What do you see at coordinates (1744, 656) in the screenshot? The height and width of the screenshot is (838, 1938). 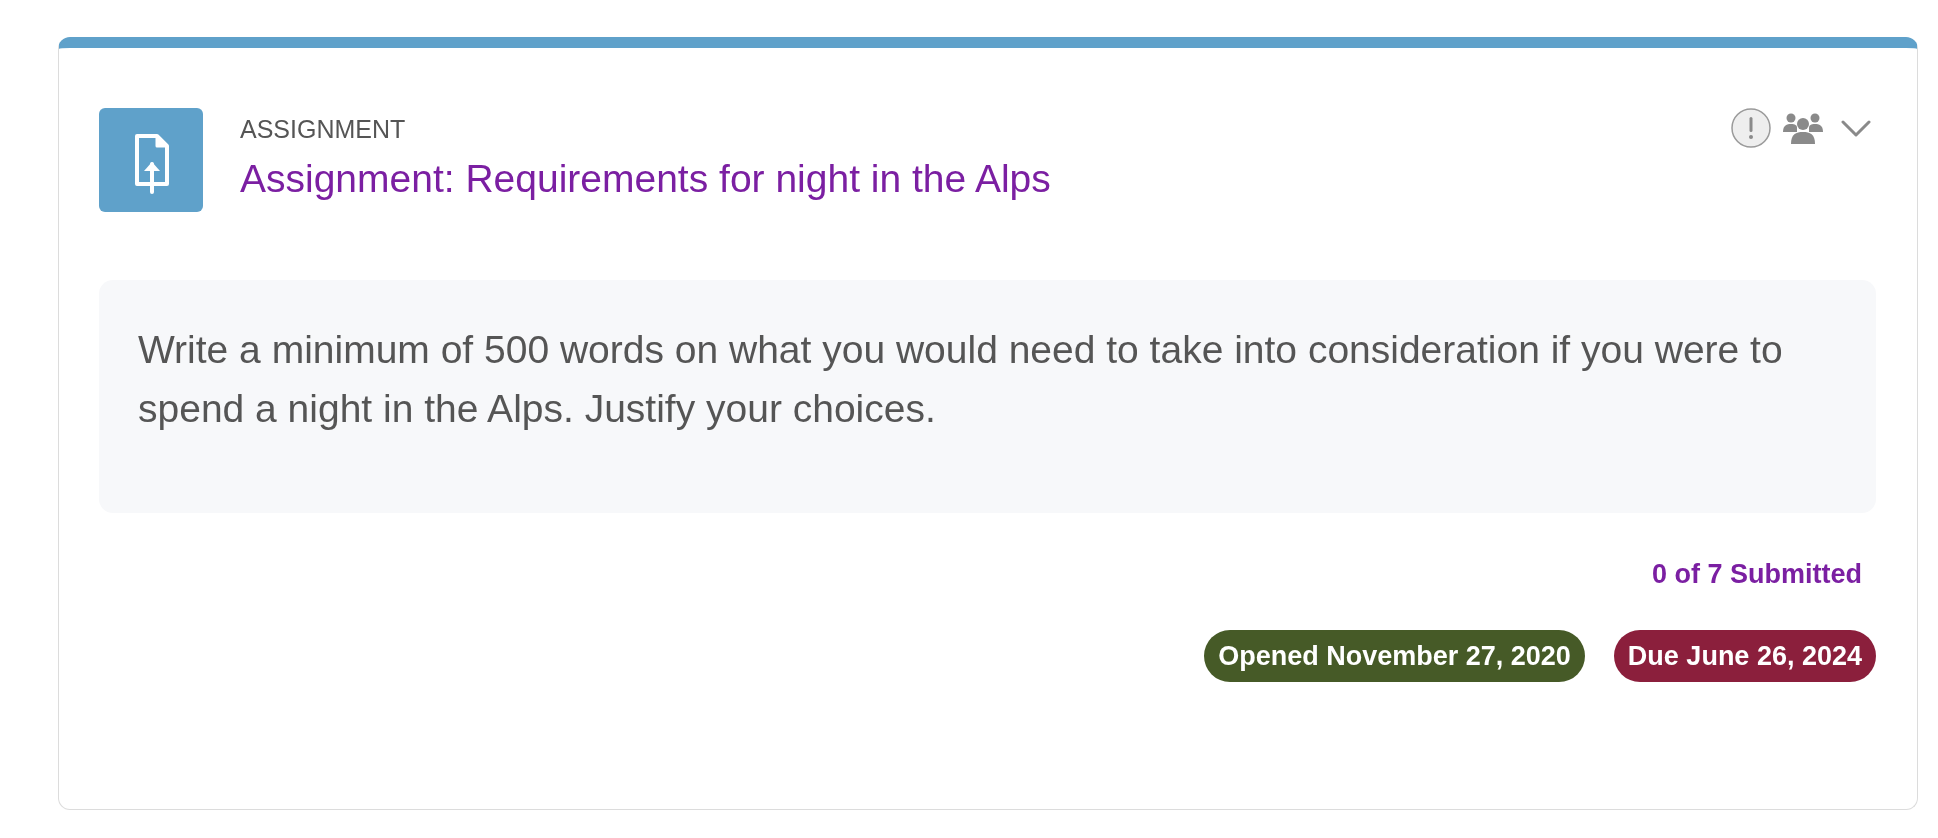 I see `date-badge: Due June 26, 2024` at bounding box center [1744, 656].